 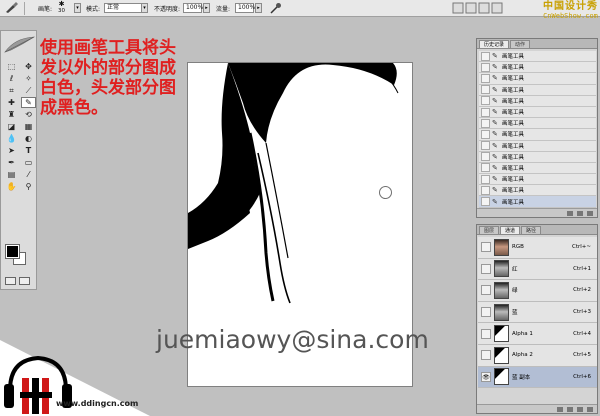 I want to click on channel-row: 蓝 Ctrl+3, so click(x=537, y=312).